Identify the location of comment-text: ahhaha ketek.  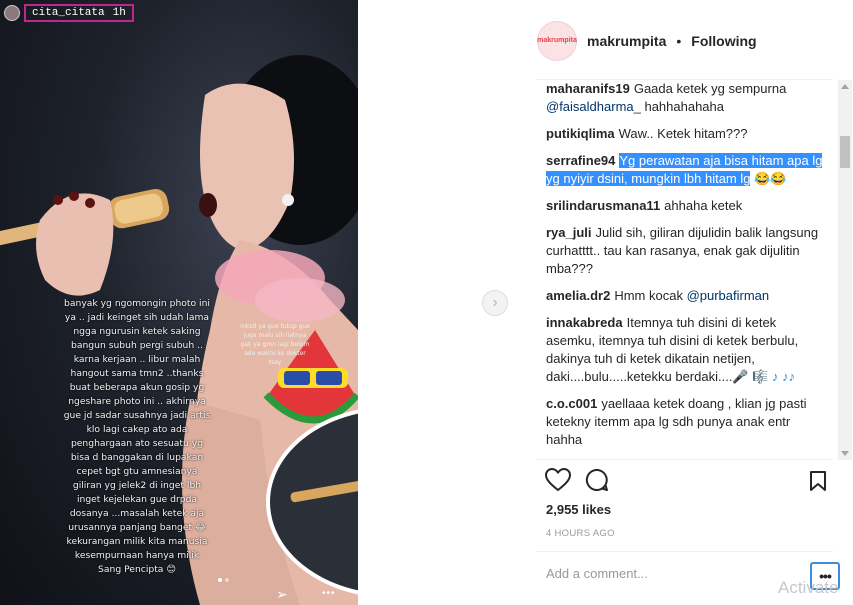
(703, 205).